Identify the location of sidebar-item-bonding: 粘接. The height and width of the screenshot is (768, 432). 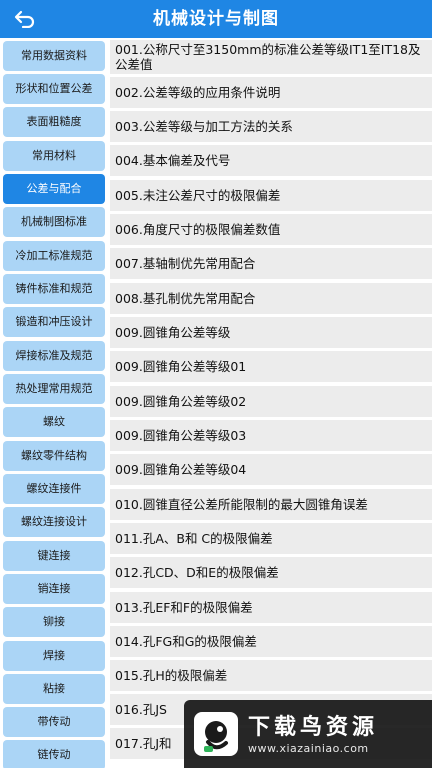
(54, 689).